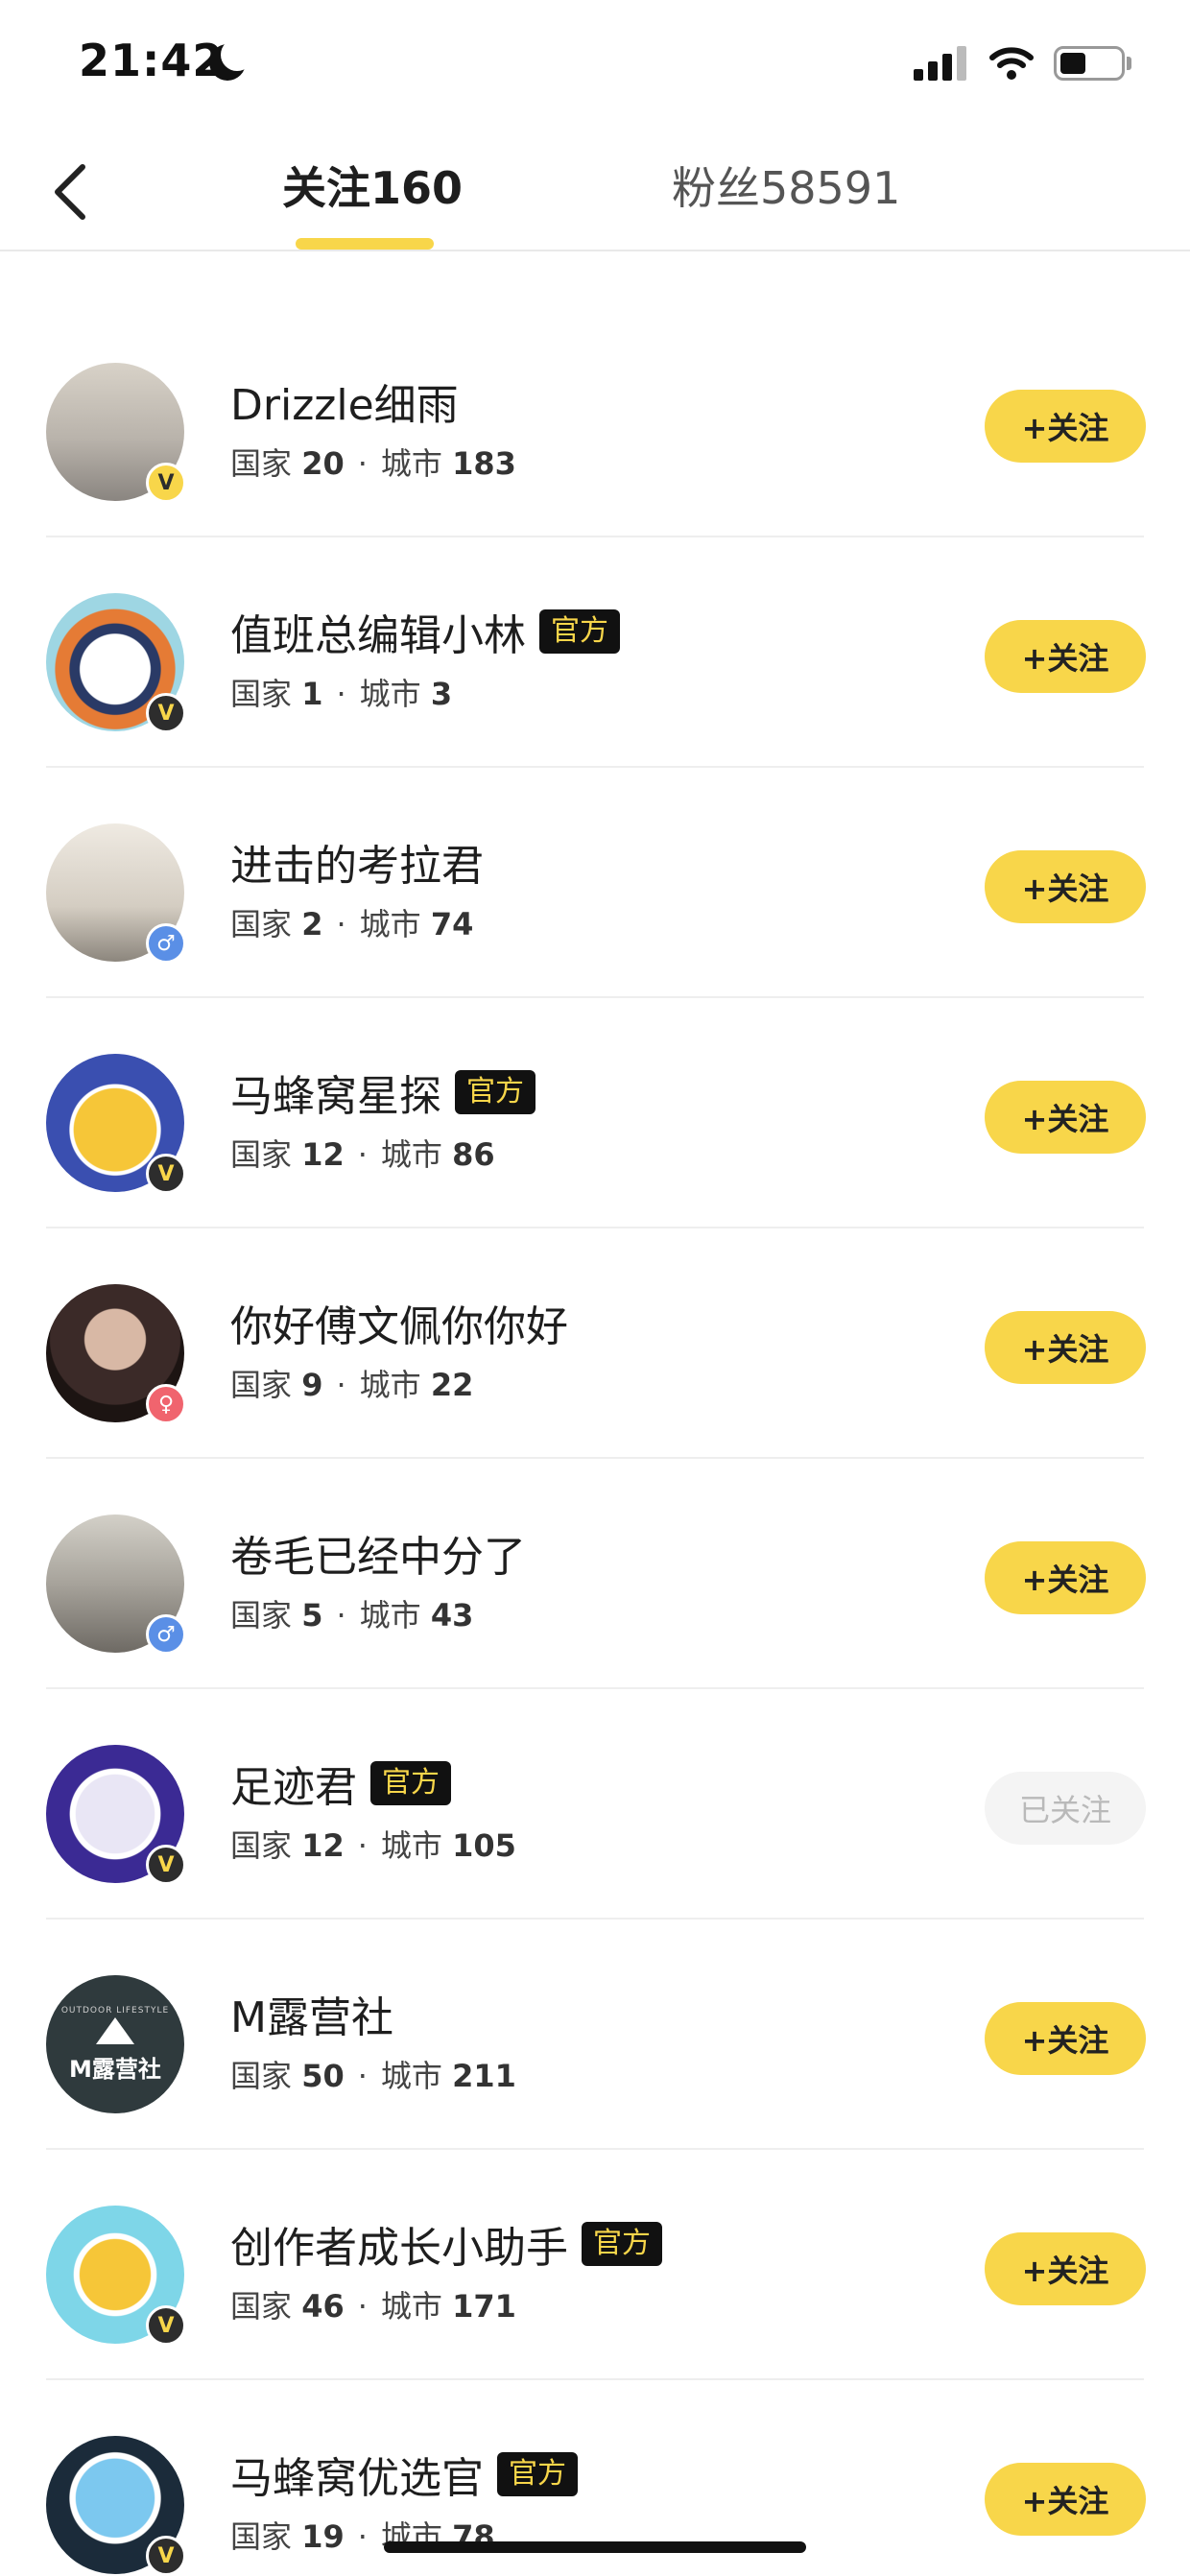  I want to click on list-item: V 马蜂窝星探 官方 国家 12 · 城市 86 +关注, so click(595, 1113).